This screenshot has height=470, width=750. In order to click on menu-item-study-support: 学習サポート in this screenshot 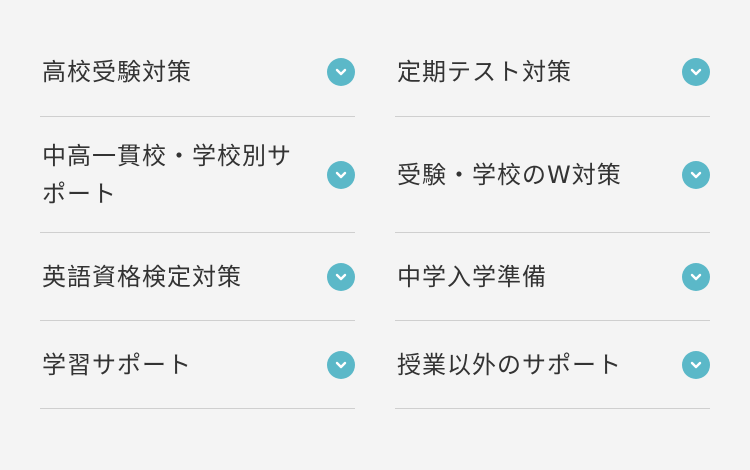, I will do `click(197, 365)`.